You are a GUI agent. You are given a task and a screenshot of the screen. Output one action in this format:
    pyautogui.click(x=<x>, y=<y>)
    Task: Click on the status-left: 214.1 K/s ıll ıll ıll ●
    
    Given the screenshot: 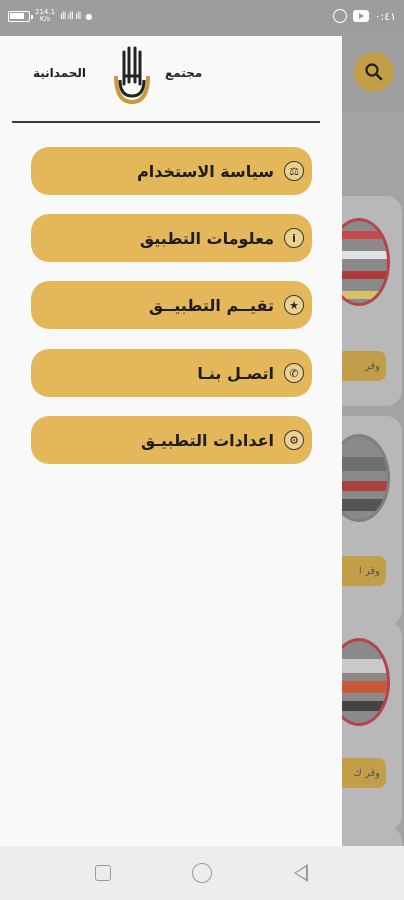 What is the action you would take?
    pyautogui.click(x=50, y=16)
    